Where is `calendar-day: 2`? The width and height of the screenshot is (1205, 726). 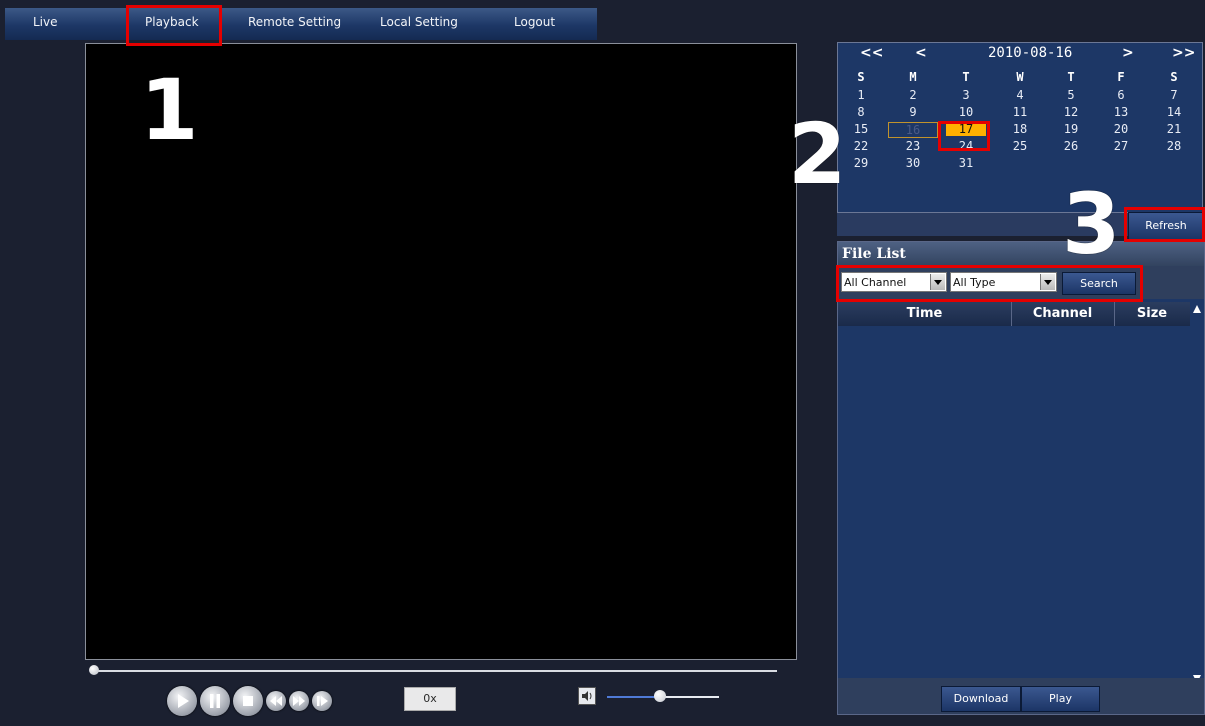 calendar-day: 2 is located at coordinates (913, 95).